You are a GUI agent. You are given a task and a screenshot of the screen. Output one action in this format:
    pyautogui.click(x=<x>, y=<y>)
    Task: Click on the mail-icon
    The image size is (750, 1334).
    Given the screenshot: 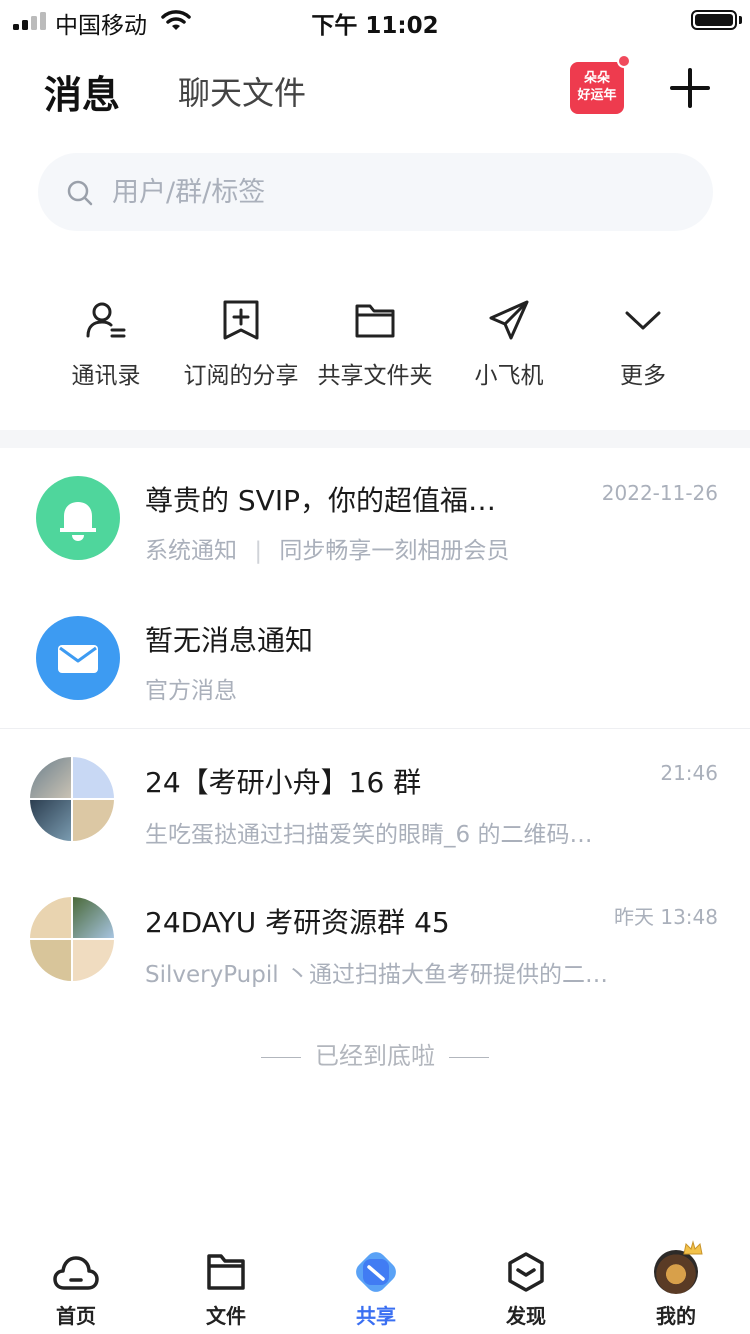 What is the action you would take?
    pyautogui.click(x=78, y=659)
    